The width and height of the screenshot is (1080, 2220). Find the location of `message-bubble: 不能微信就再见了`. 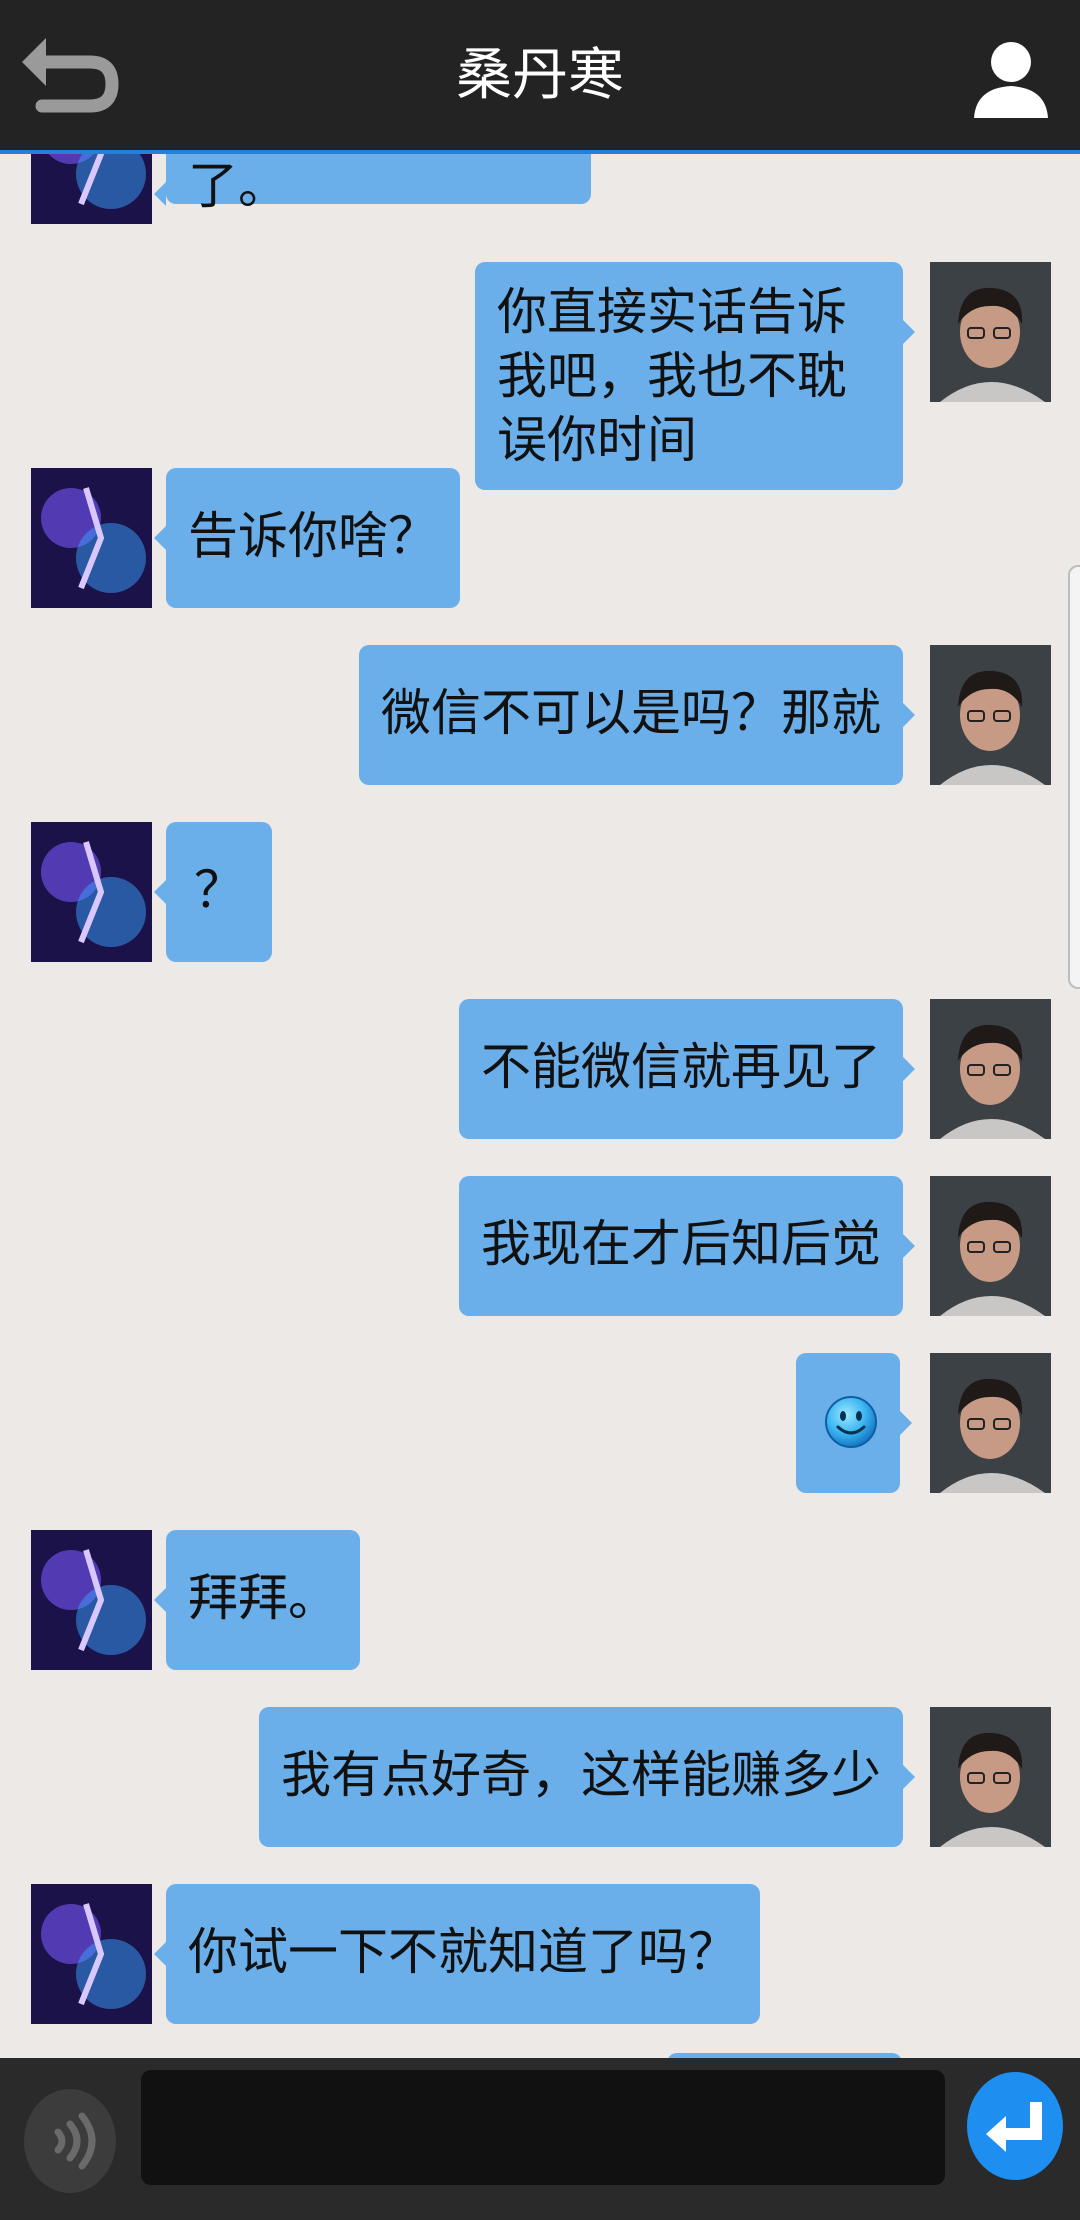

message-bubble: 不能微信就再见了 is located at coordinates (687, 1069).